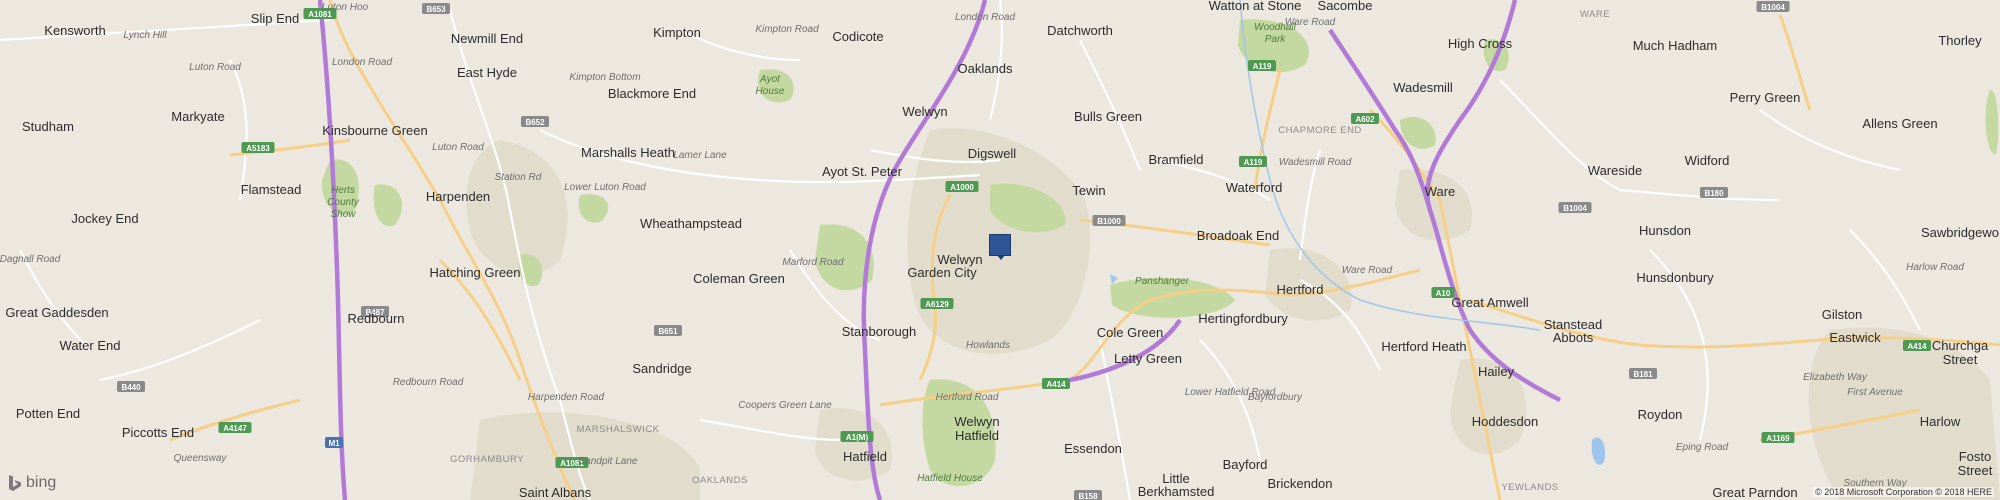 Image resolution: width=2000 pixels, height=500 pixels. I want to click on place-label-hertingfordbury: Hertingfordbury, so click(1243, 318).